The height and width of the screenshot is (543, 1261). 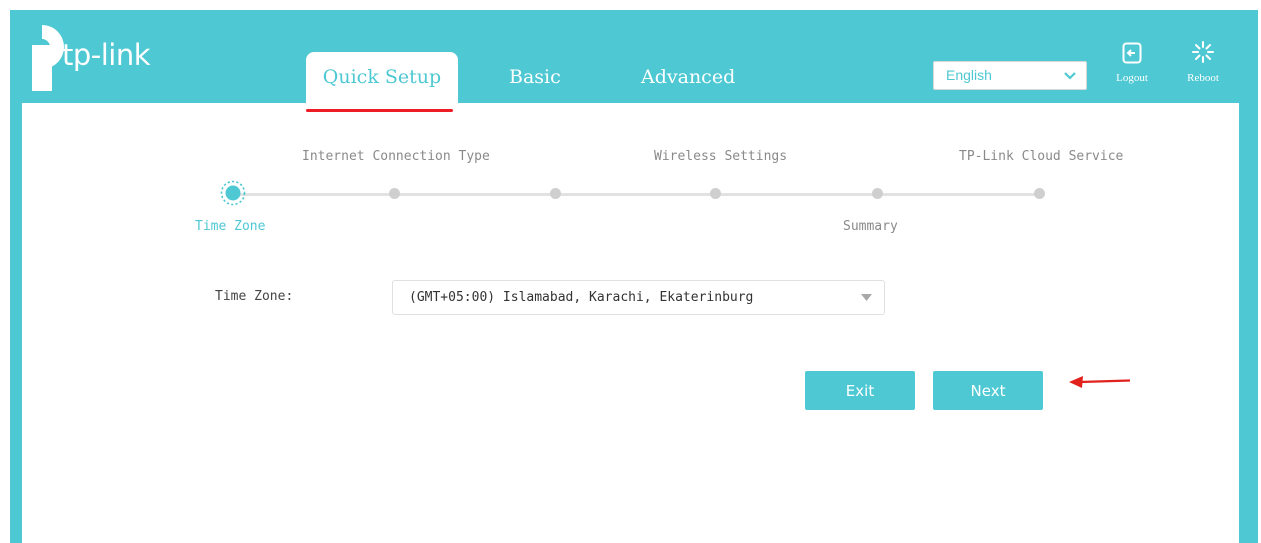 What do you see at coordinates (1070, 76) in the screenshot?
I see `chevron-down-icon` at bounding box center [1070, 76].